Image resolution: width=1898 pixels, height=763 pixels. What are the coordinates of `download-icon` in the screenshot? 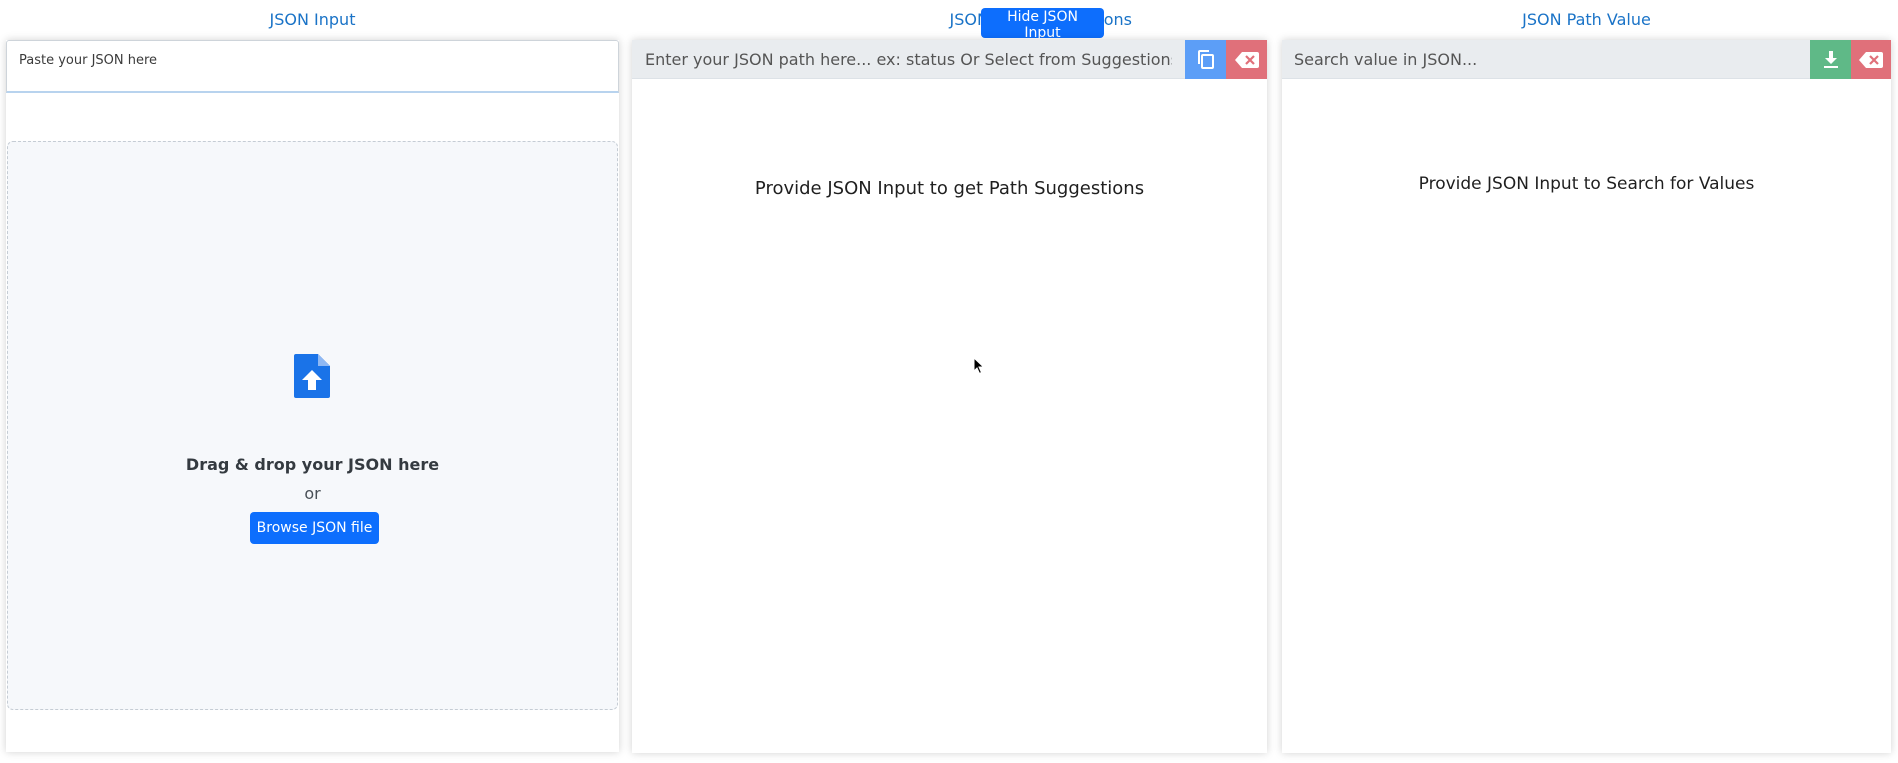 It's located at (1830, 59).